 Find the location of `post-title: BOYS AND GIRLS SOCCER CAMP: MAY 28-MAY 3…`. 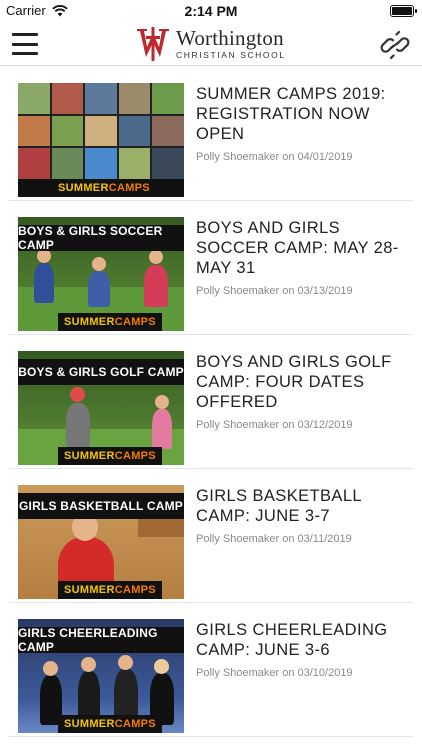

post-title: BOYS AND GIRLS SOCCER CAMP: MAY 28-MAY 3… is located at coordinates (306, 248).